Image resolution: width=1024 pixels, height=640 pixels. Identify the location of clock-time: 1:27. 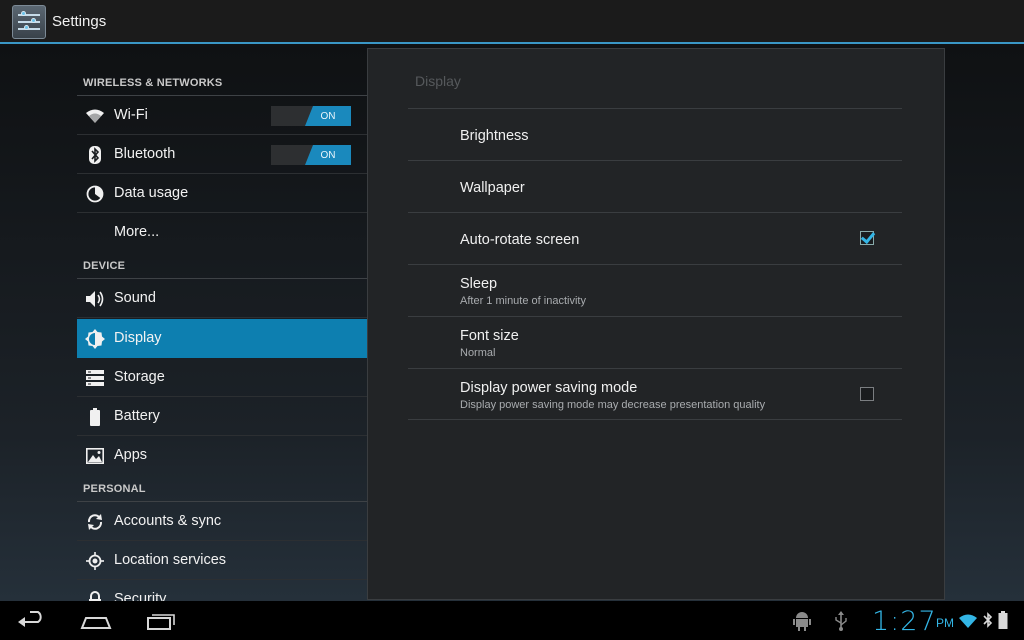
(904, 621).